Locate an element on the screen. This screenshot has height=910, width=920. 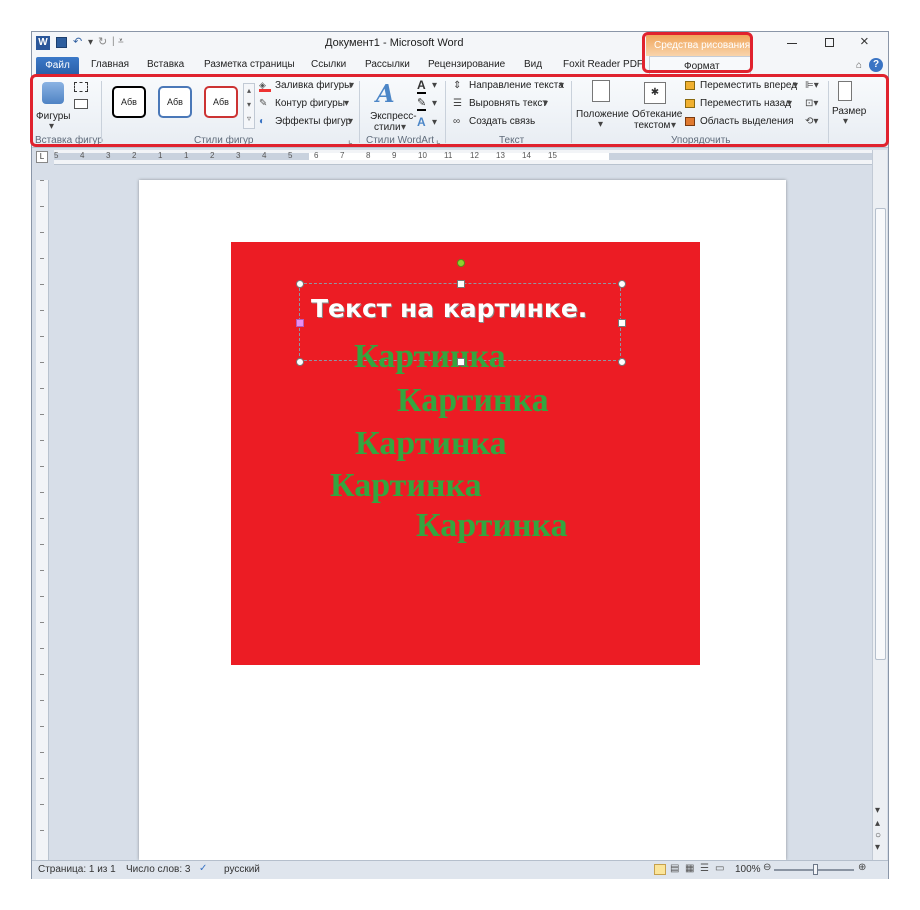
tab-mailings: Рассылки is located at coordinates (387, 64).